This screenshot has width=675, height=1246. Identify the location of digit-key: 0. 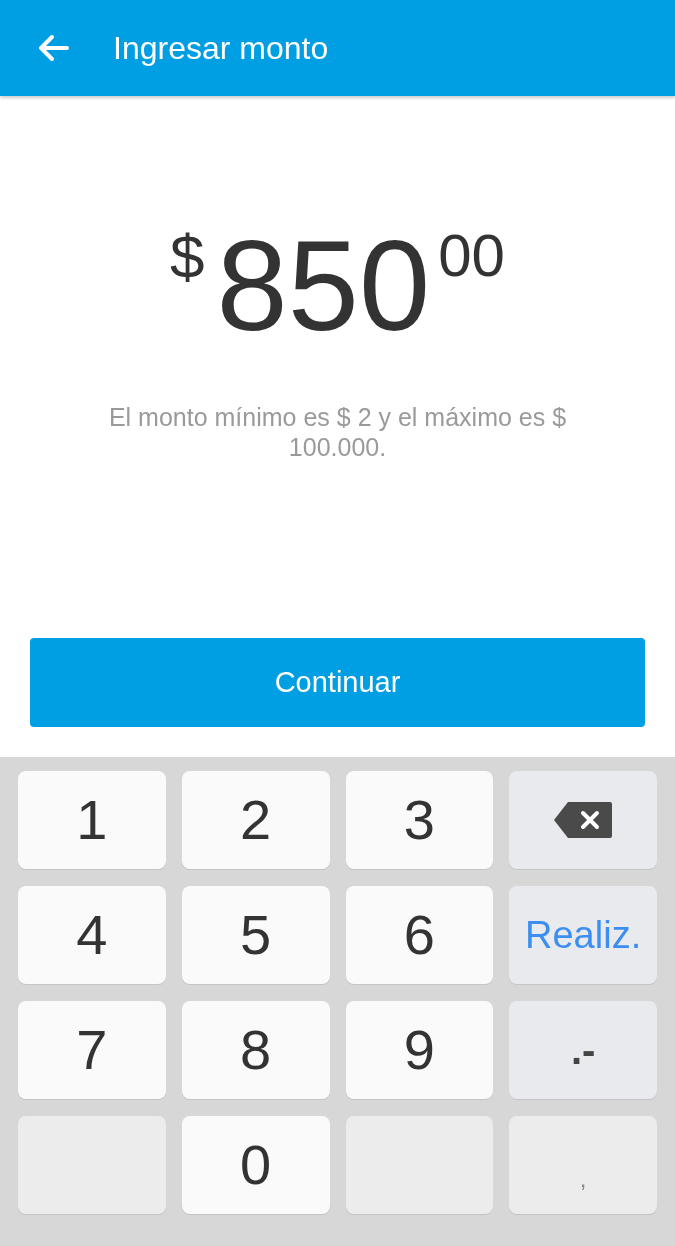
(255, 1165).